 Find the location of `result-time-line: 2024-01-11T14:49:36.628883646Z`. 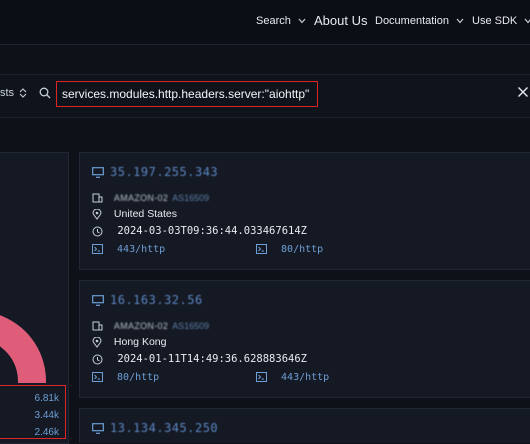

result-time-line: 2024-01-11T14:49:36.628883646Z is located at coordinates (199, 359).